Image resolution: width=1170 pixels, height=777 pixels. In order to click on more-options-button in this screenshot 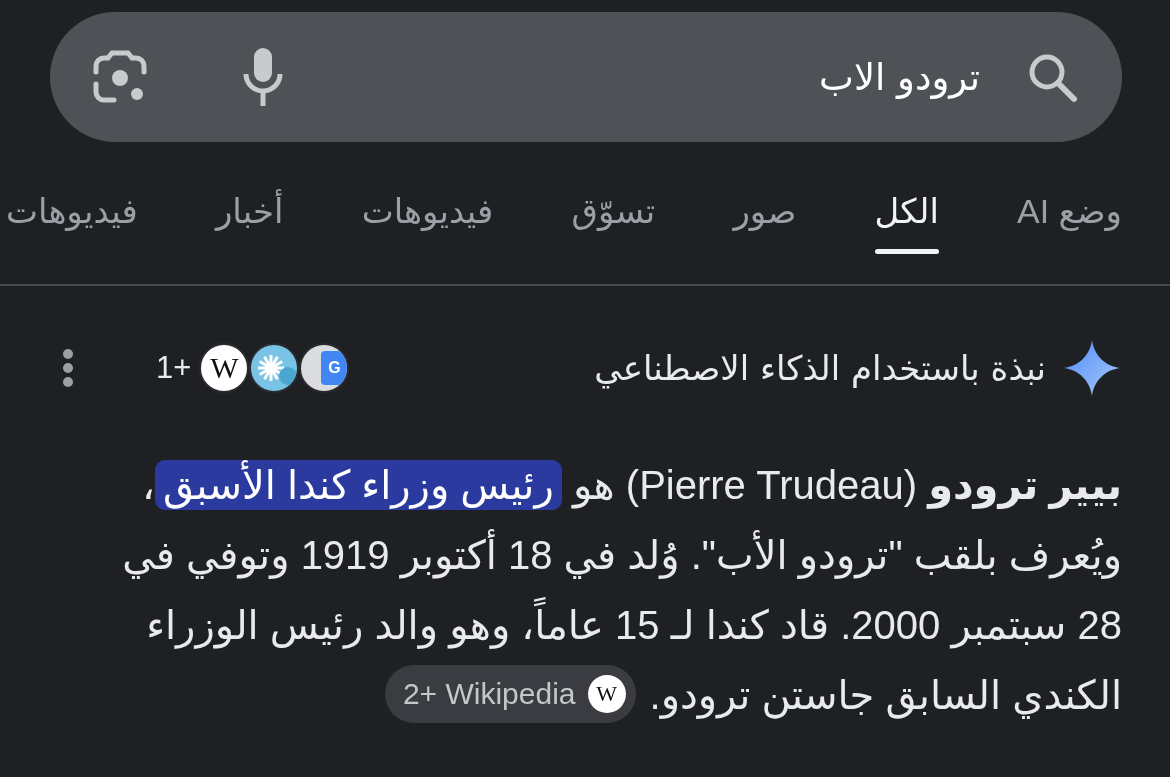, I will do `click(68, 368)`.